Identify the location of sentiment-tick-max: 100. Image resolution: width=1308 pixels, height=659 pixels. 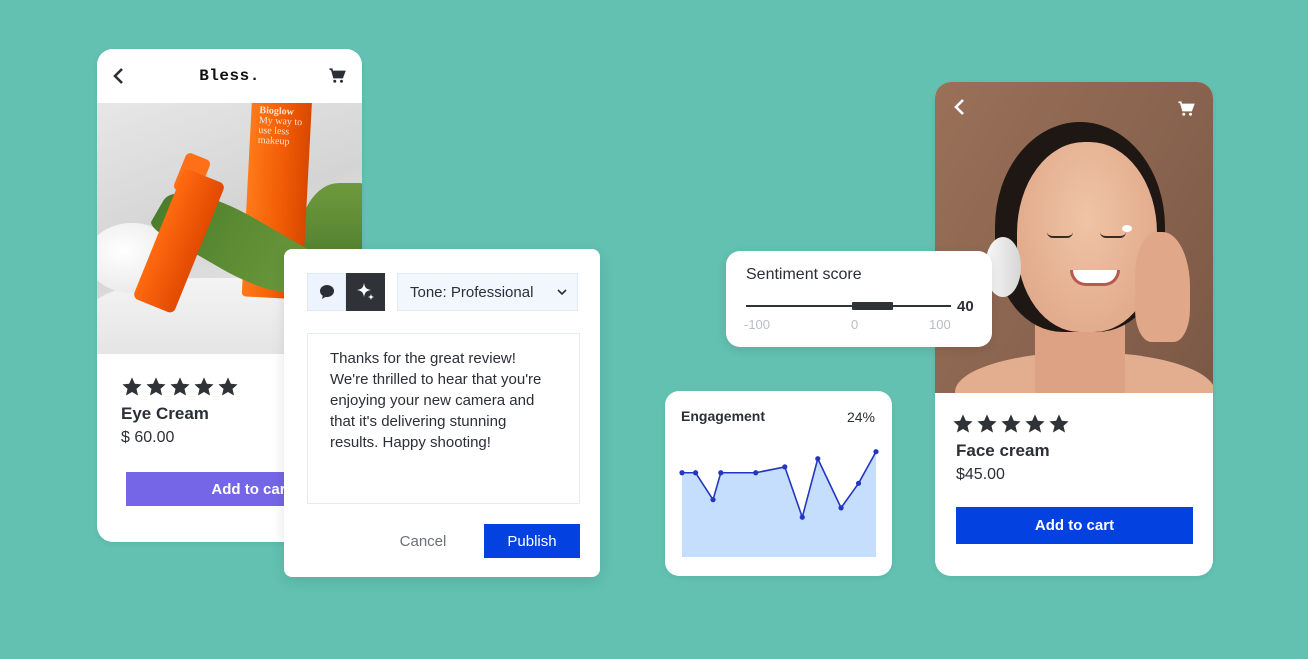
(940, 324).